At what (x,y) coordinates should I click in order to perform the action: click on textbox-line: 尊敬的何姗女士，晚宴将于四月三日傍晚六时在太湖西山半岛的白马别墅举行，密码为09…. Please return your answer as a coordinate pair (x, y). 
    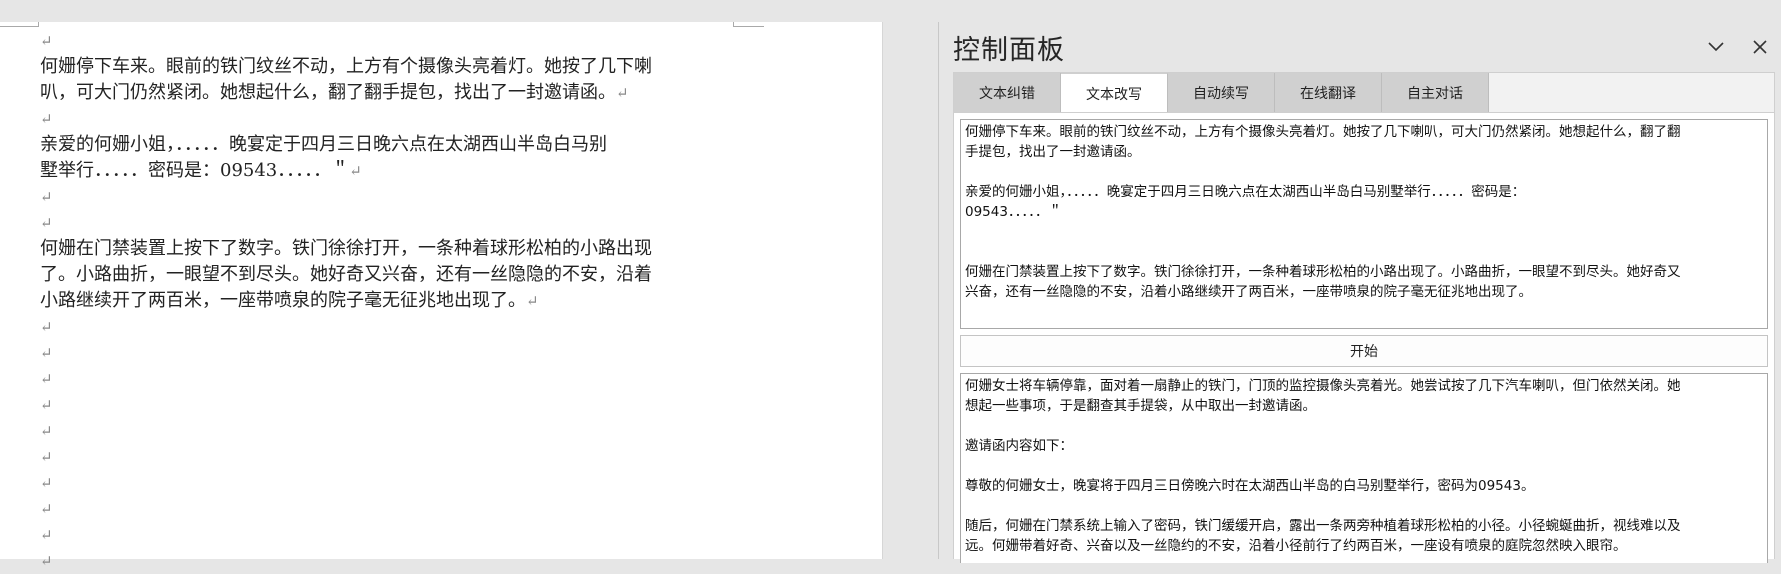
    Looking at the image, I should click on (1250, 486).